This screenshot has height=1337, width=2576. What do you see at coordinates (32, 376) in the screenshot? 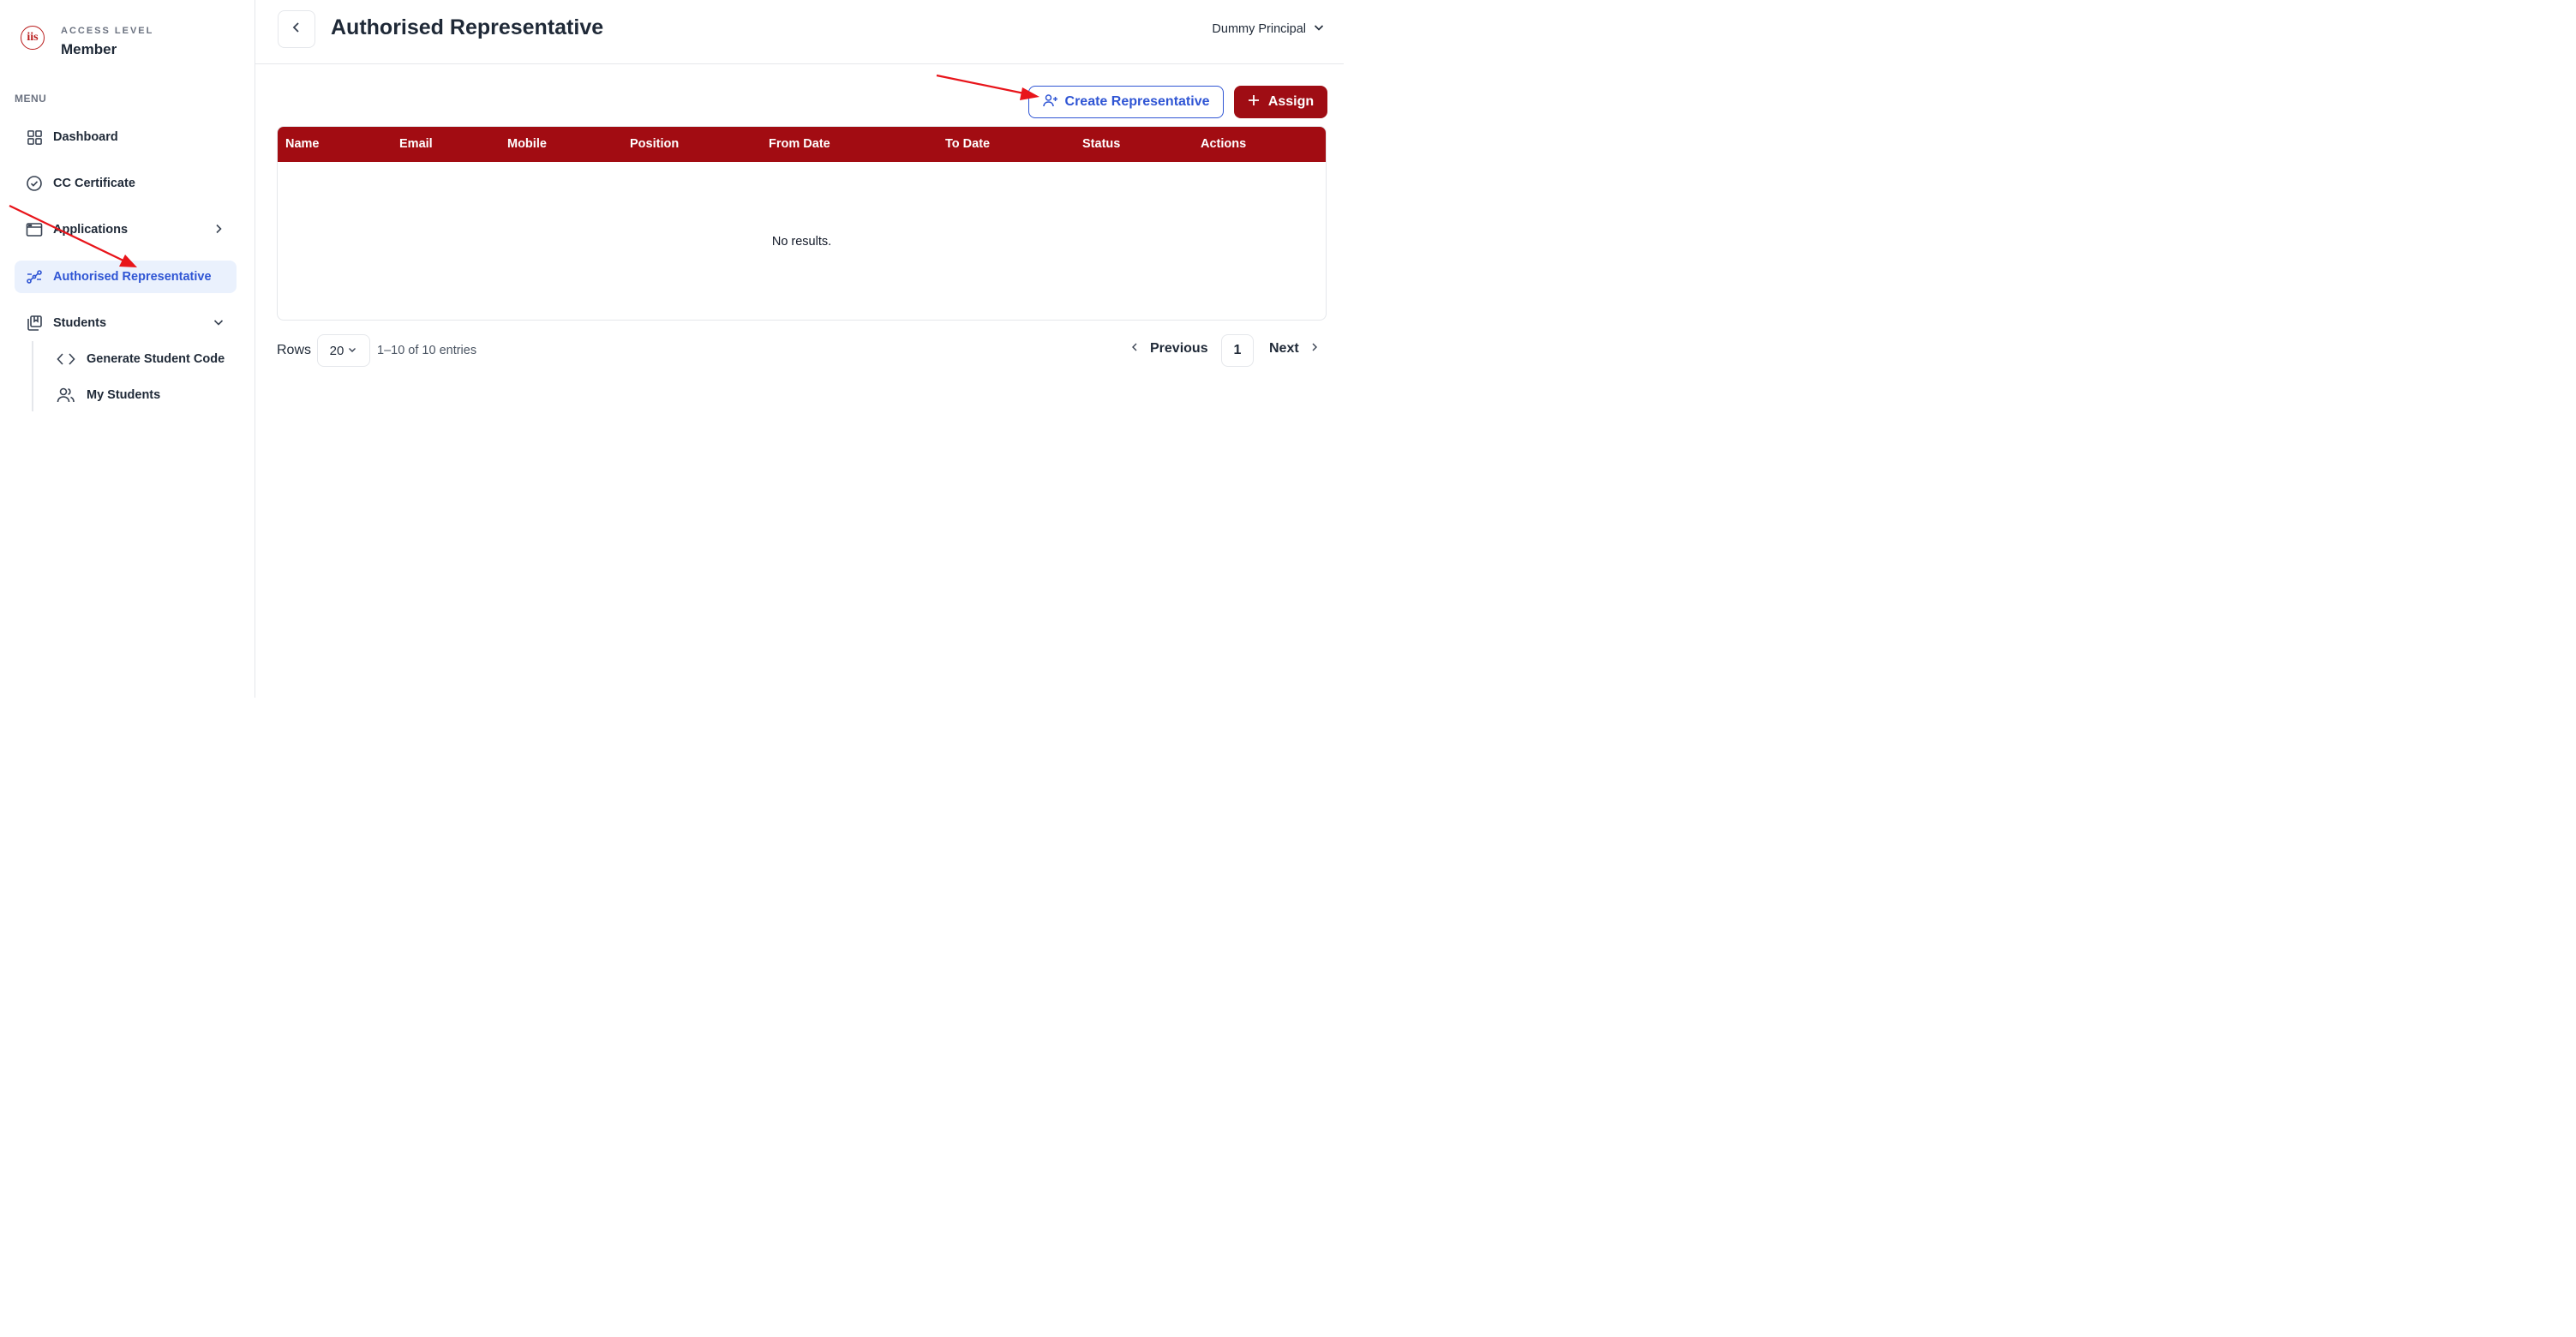
I see `submenu-line` at bounding box center [32, 376].